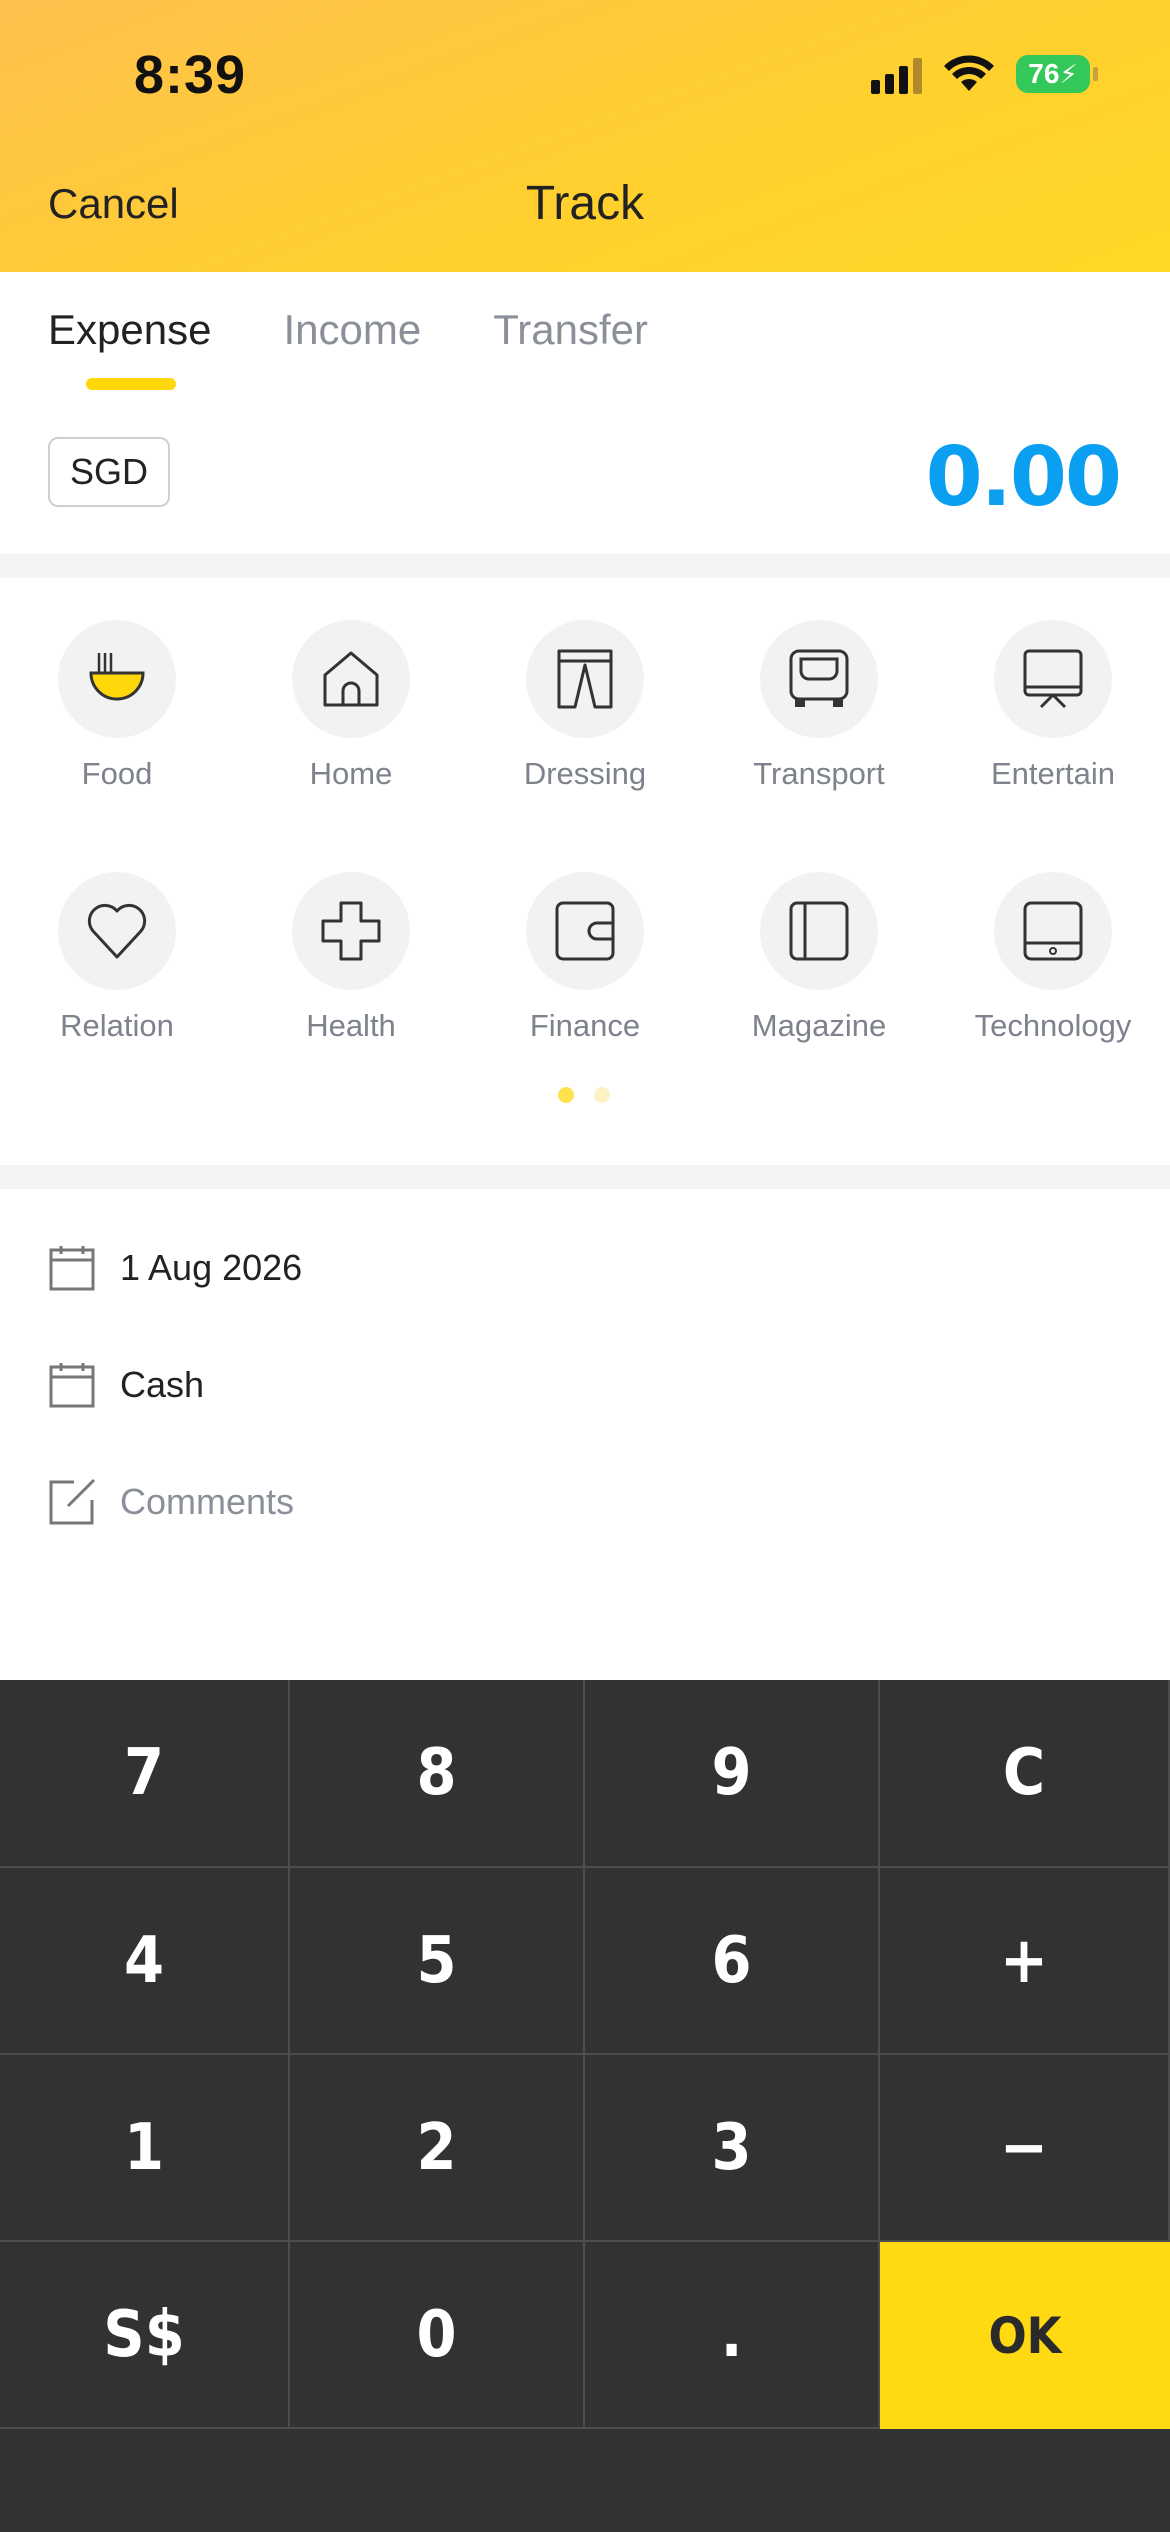  Describe the element at coordinates (896, 74) in the screenshot. I see `cellular-signal-icon` at that location.